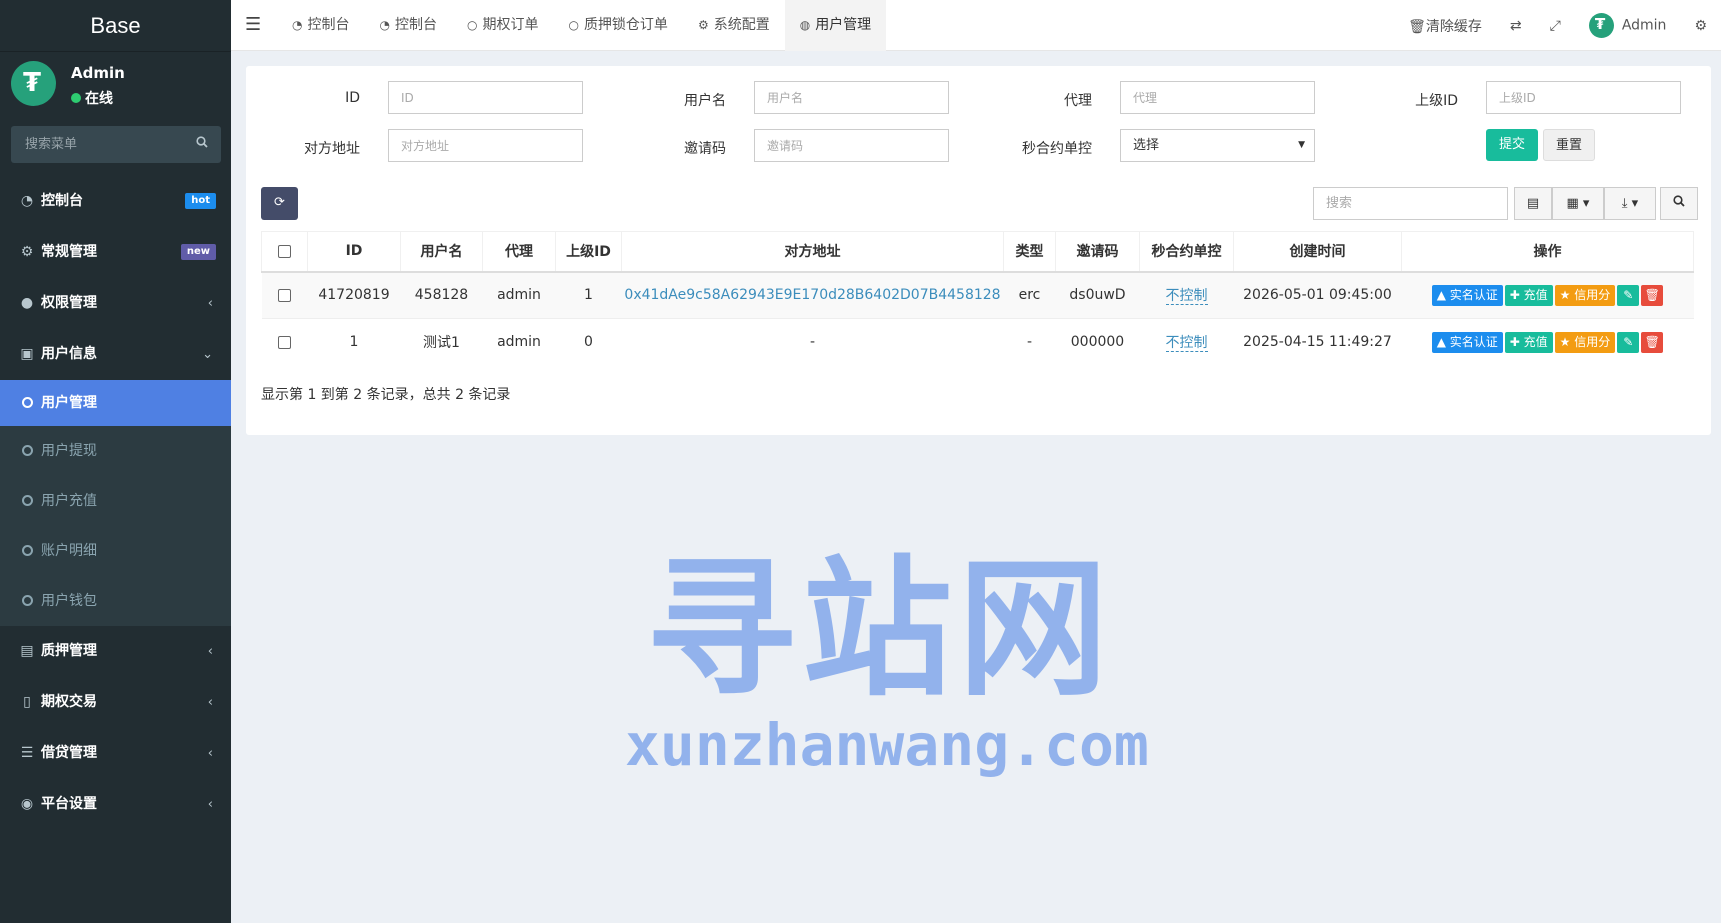  I want to click on sidebar-item-user-management: 用户管理, so click(115, 403).